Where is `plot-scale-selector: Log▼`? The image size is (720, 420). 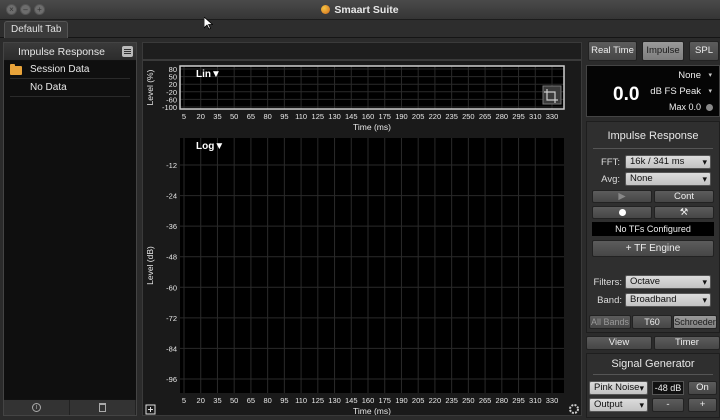 plot-scale-selector: Log▼ is located at coordinates (210, 146).